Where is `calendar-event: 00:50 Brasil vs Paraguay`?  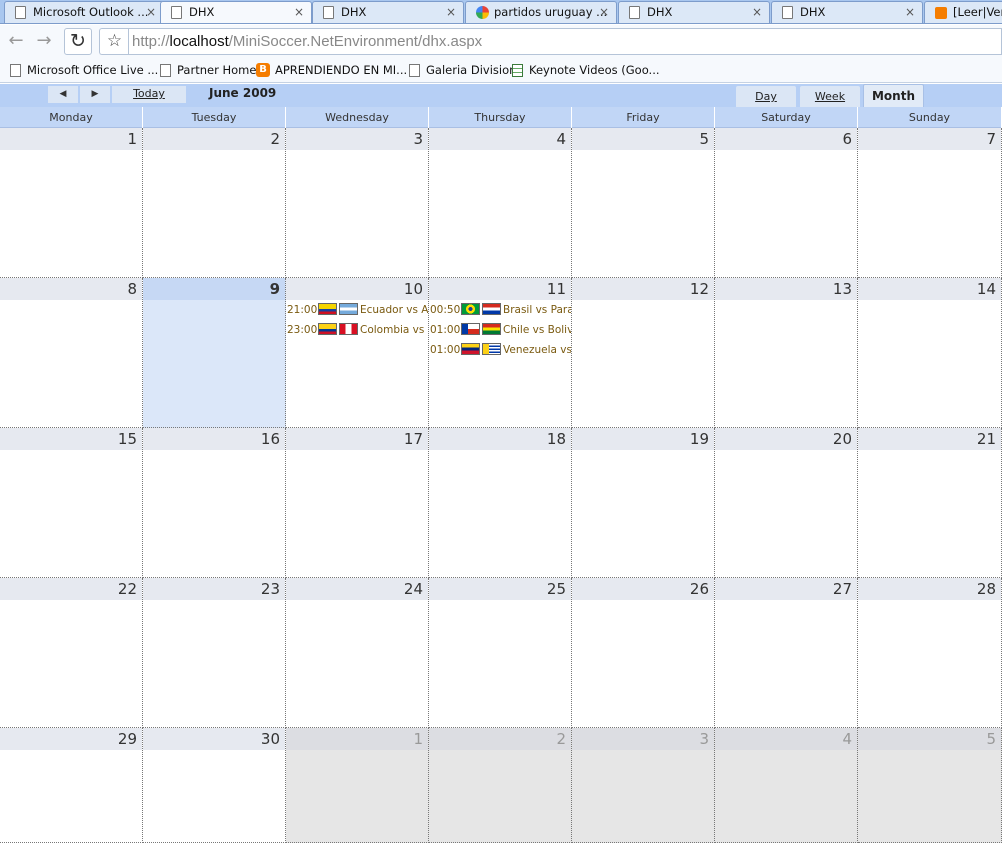
calendar-event: 00:50 Brasil vs Paraguay is located at coordinates (500, 310).